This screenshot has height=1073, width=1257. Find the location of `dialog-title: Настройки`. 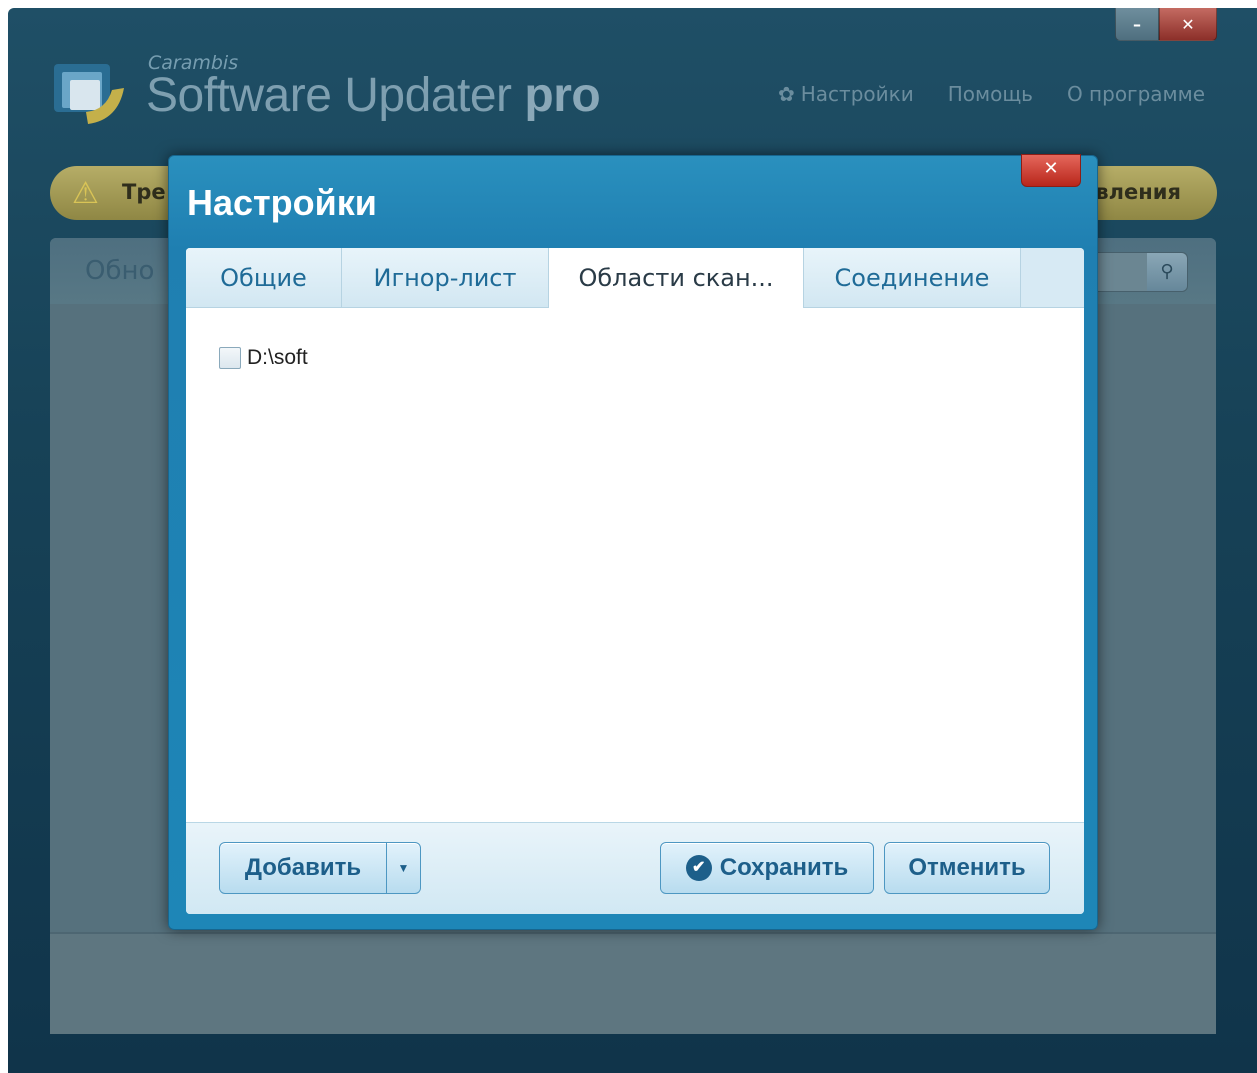

dialog-title: Настройки is located at coordinates (282, 202).